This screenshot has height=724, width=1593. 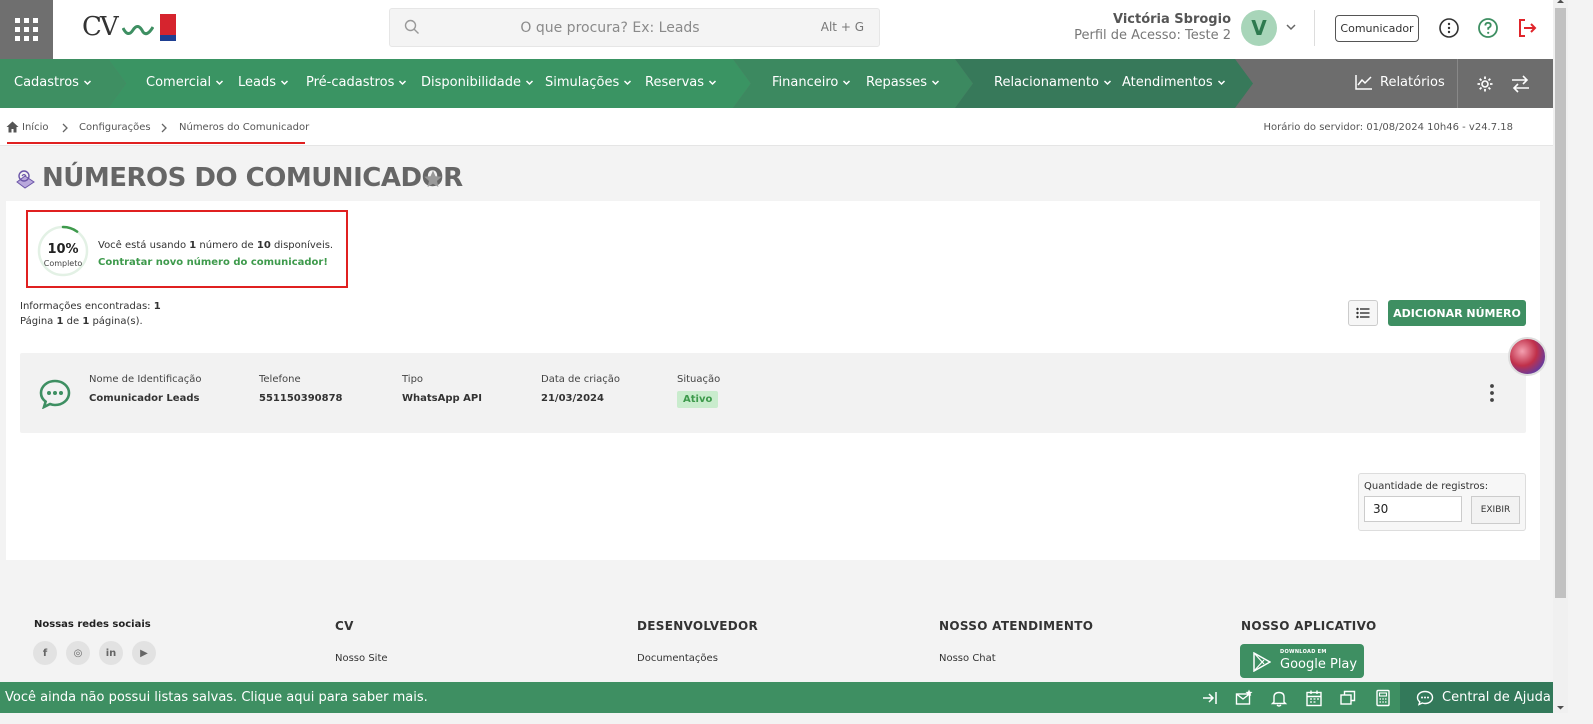 I want to click on footer-link-chat: Nosso Chat, so click(x=967, y=658).